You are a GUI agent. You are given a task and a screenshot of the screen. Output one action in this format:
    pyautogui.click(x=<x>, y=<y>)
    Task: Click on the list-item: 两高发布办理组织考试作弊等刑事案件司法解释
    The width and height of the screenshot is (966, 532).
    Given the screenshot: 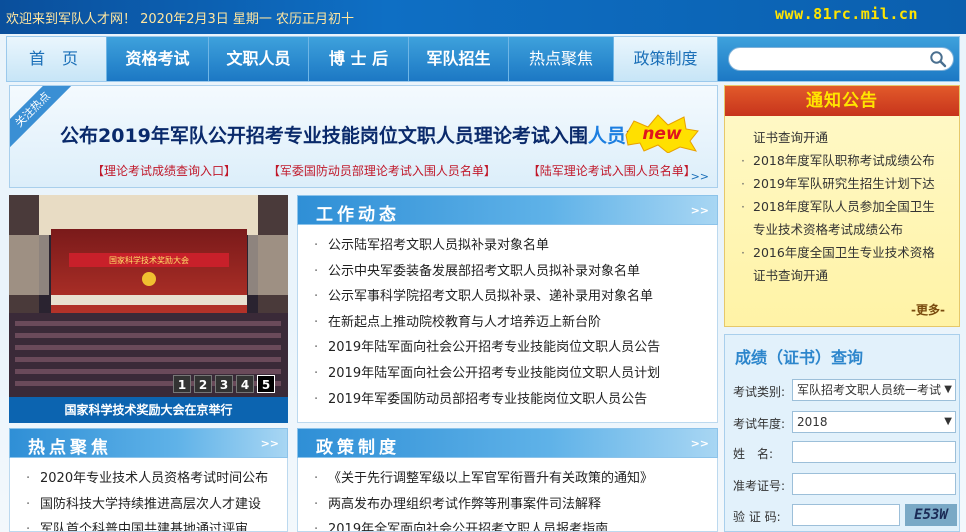 What is the action you would take?
    pyautogui.click(x=514, y=505)
    